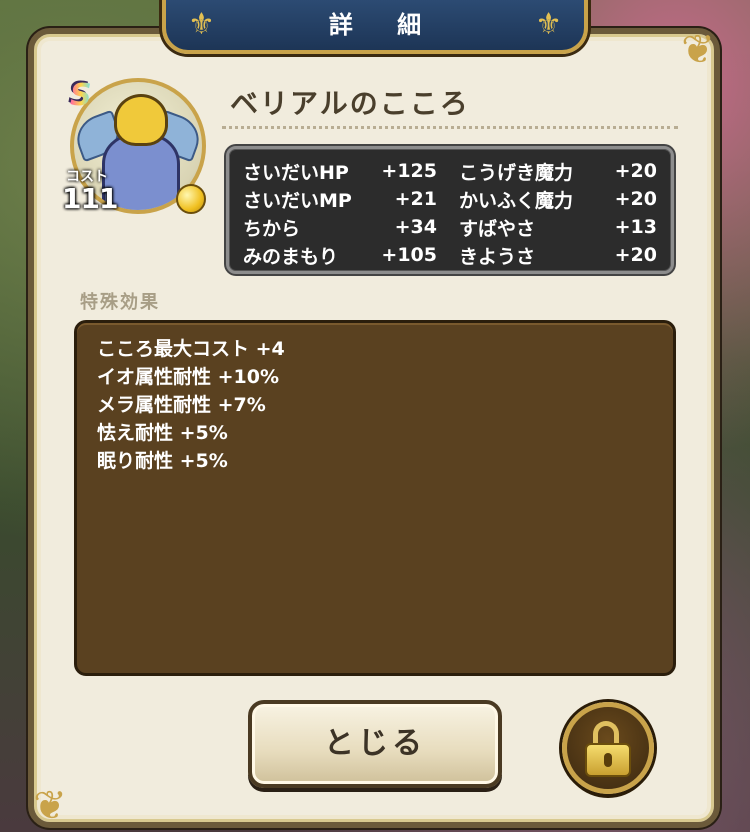  What do you see at coordinates (191, 199) in the screenshot?
I see `gem-icon` at bounding box center [191, 199].